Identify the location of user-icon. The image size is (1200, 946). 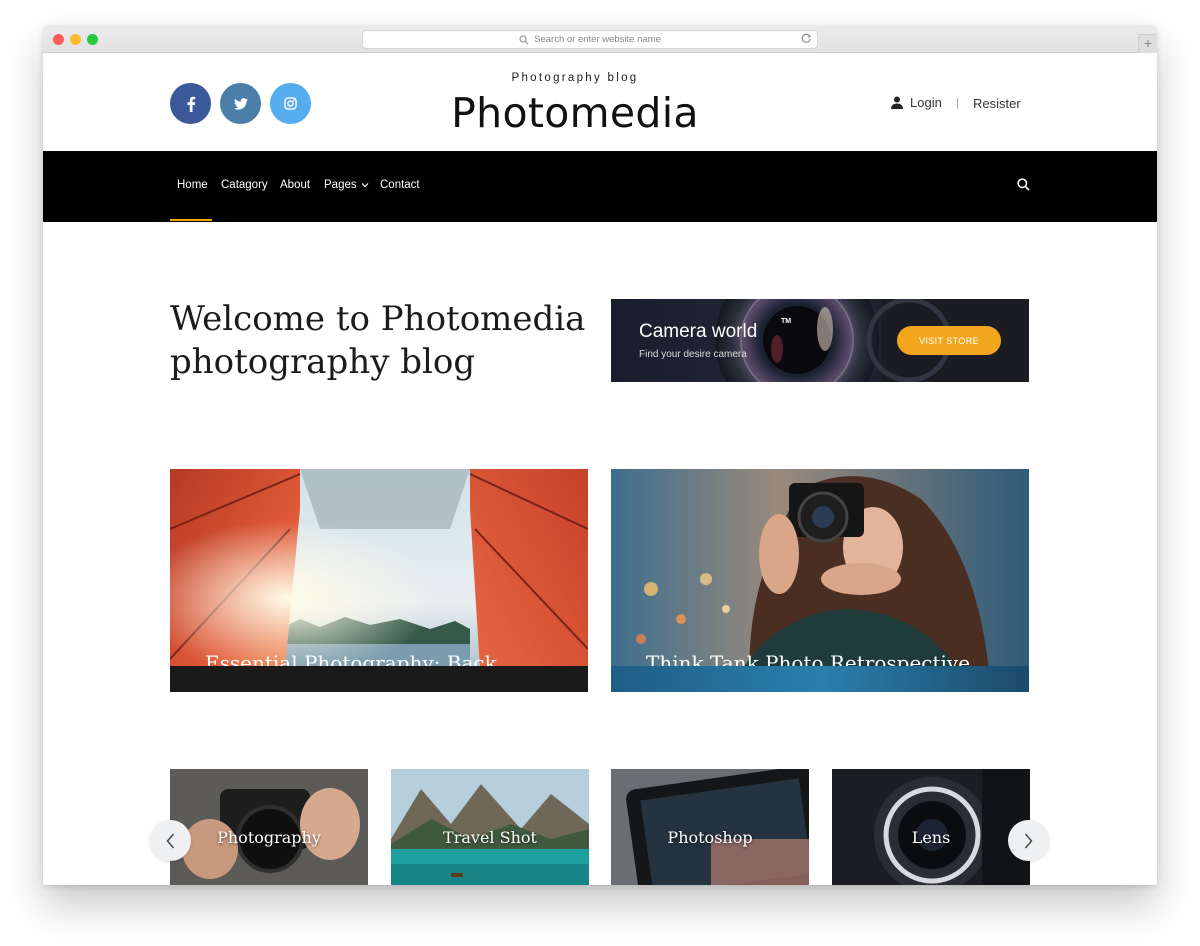
(897, 102).